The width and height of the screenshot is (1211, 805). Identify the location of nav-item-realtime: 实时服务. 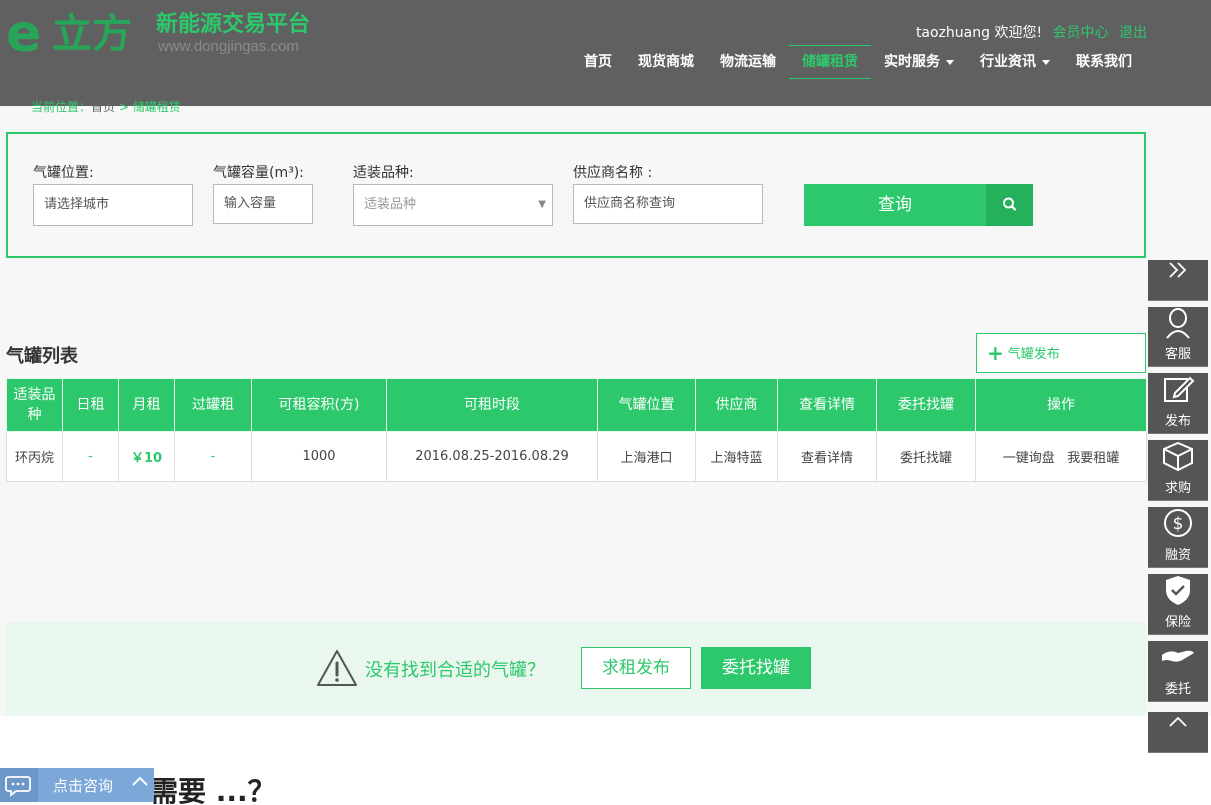
(919, 62).